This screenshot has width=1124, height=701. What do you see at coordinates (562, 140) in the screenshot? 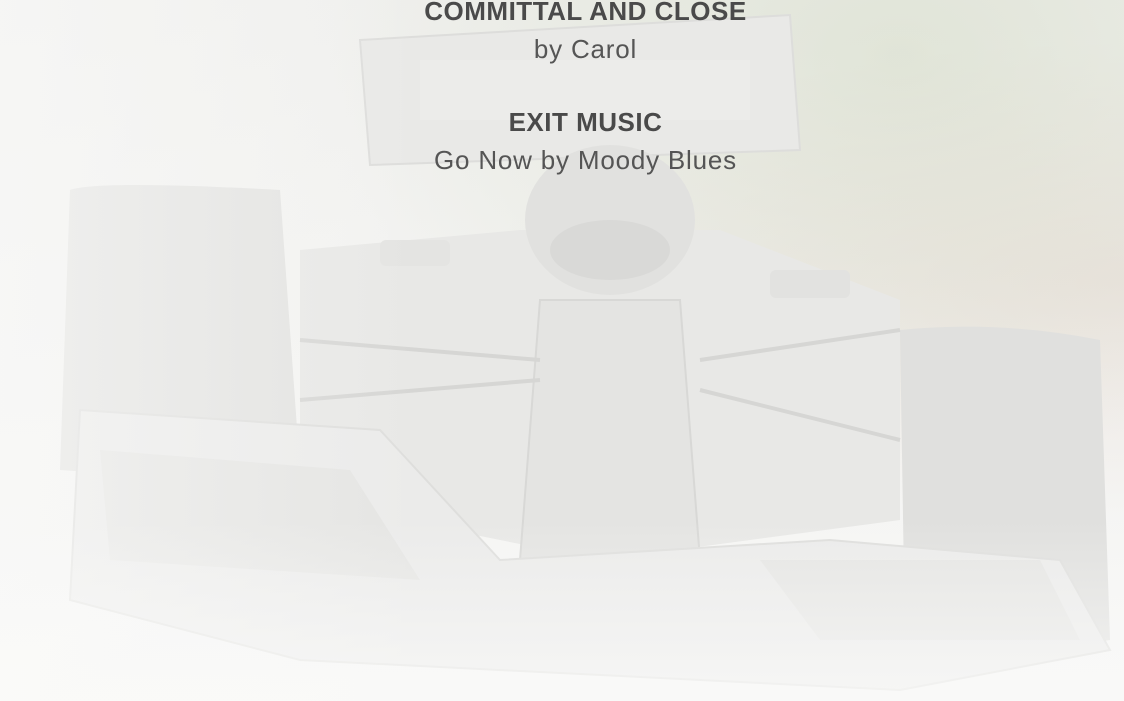
I see `exit-music-section: EXIT MUSIC Go Now by Moody Blues` at bounding box center [562, 140].